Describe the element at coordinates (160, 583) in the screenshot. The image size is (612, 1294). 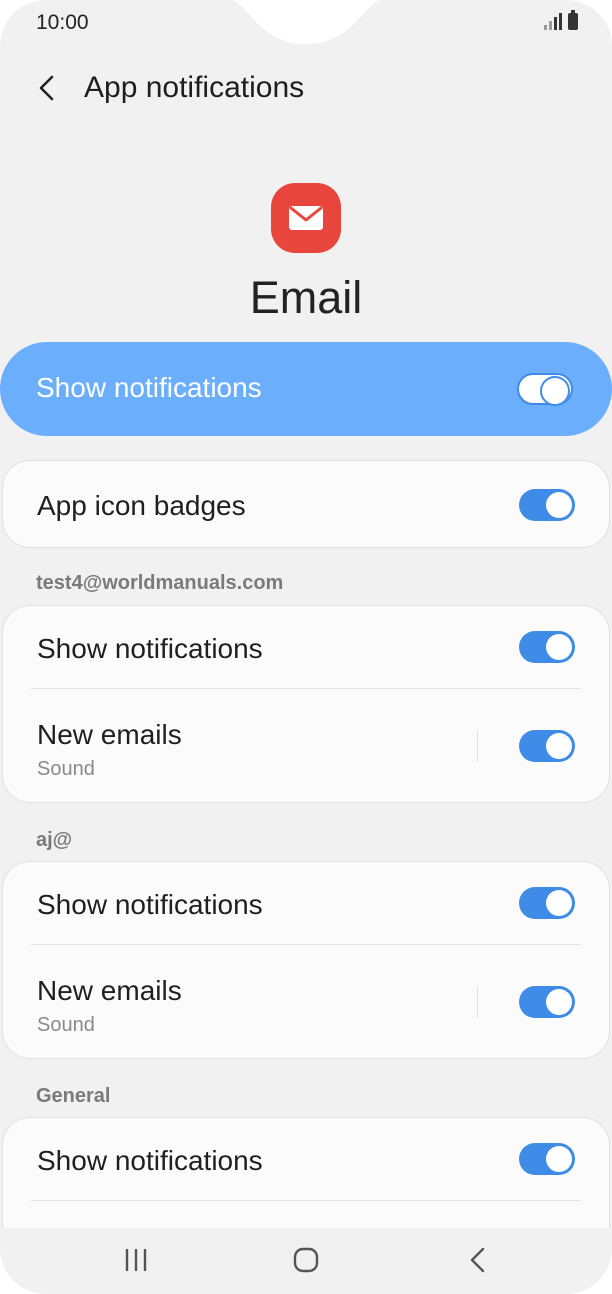
I see `account-header: test4@worldmanuals.com` at that location.